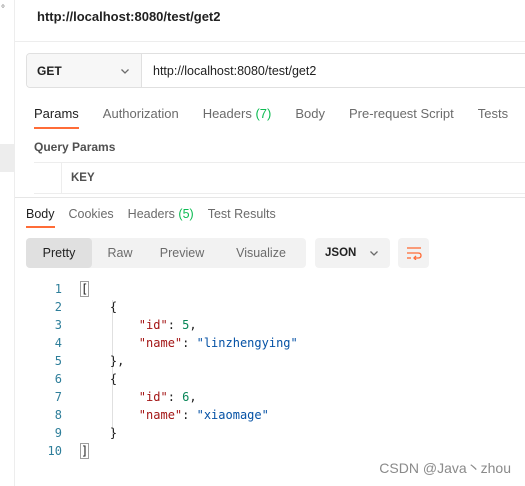 The height and width of the screenshot is (486, 525). What do you see at coordinates (84, 70) in the screenshot?
I see `method-select: GET` at bounding box center [84, 70].